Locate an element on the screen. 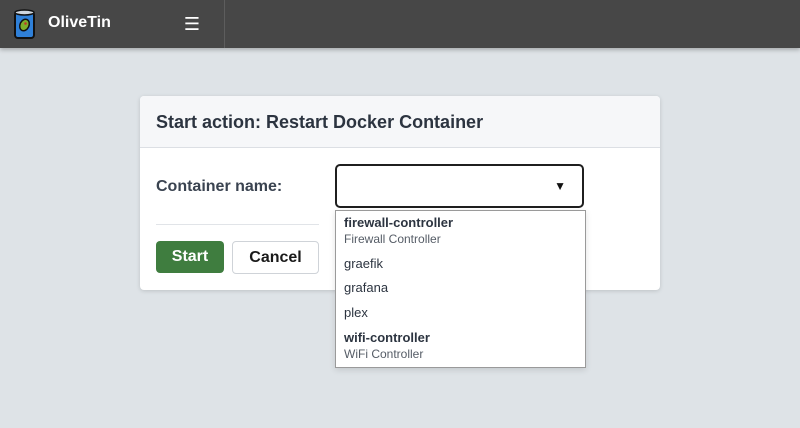 The height and width of the screenshot is (428, 800). olivetin-logo-icon is located at coordinates (24, 24).